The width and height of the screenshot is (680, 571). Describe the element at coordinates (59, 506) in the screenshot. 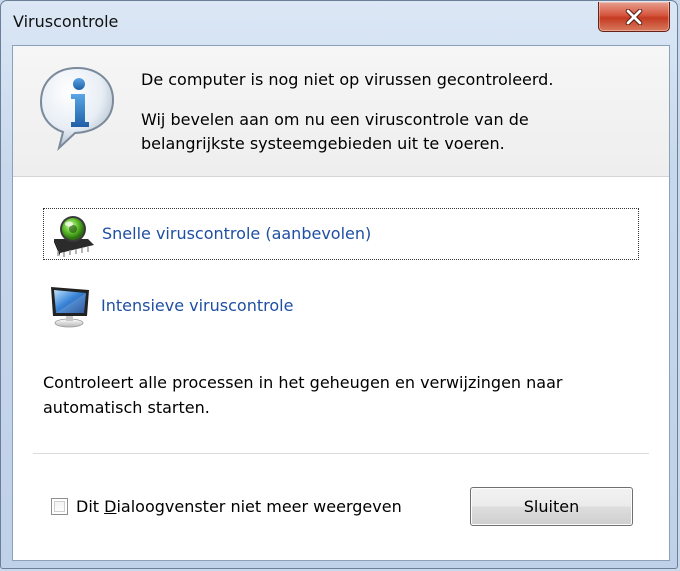

I see `dont-show-again-checkbox` at that location.